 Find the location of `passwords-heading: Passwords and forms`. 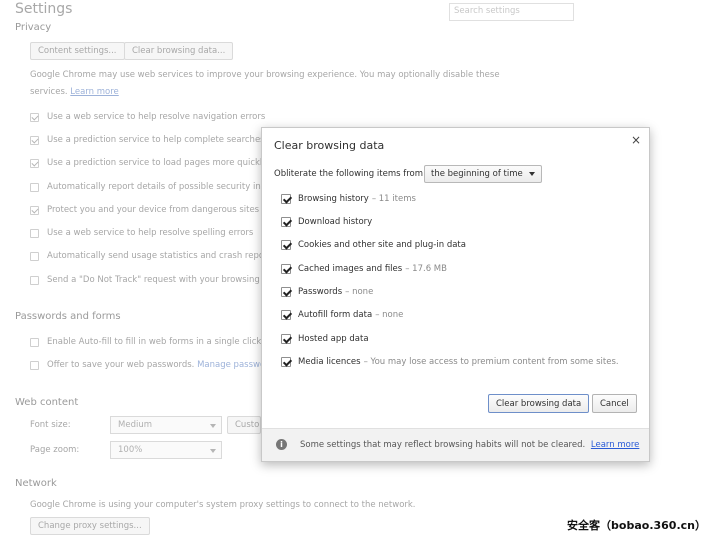

passwords-heading: Passwords and forms is located at coordinates (68, 316).